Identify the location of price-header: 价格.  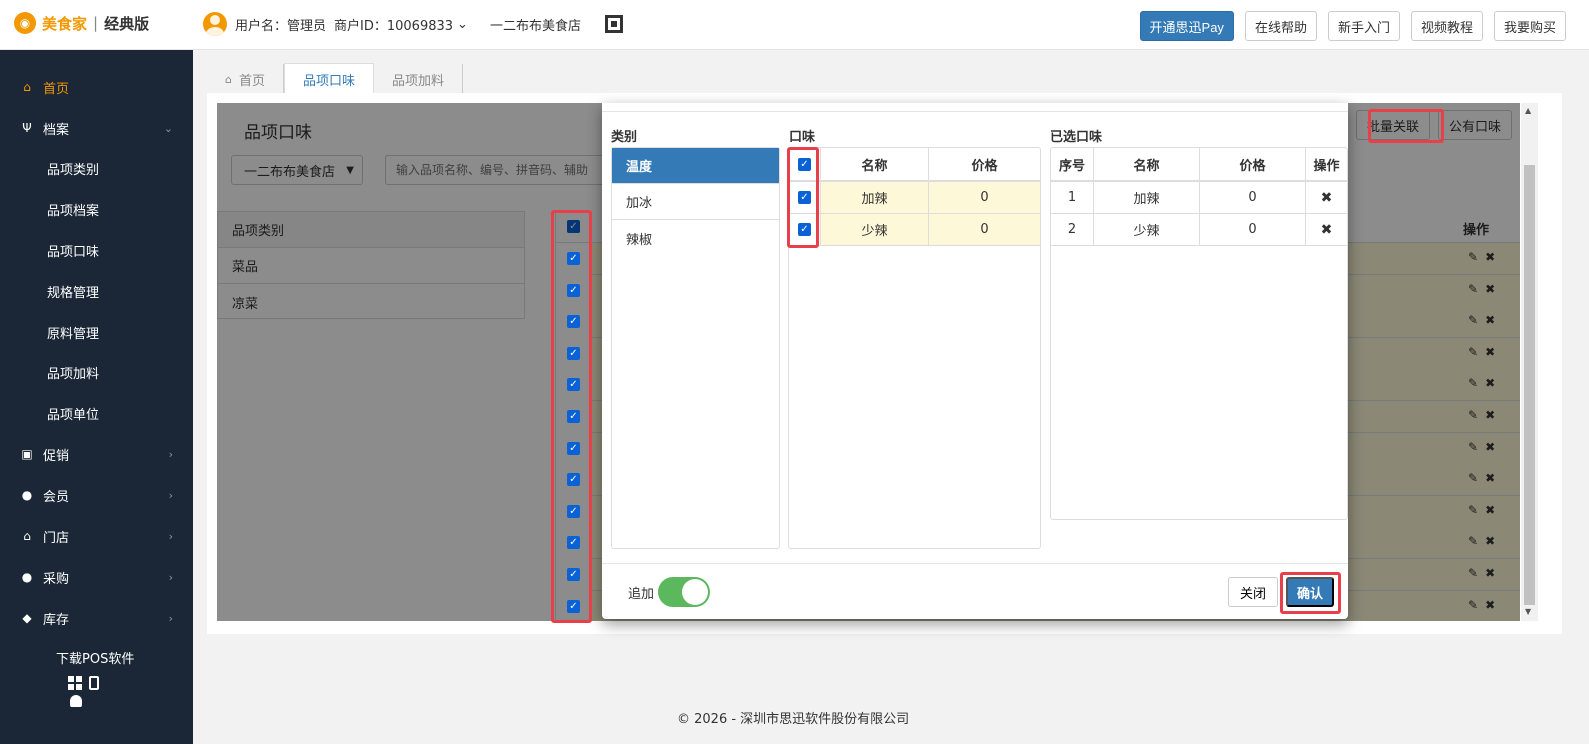
(984, 166).